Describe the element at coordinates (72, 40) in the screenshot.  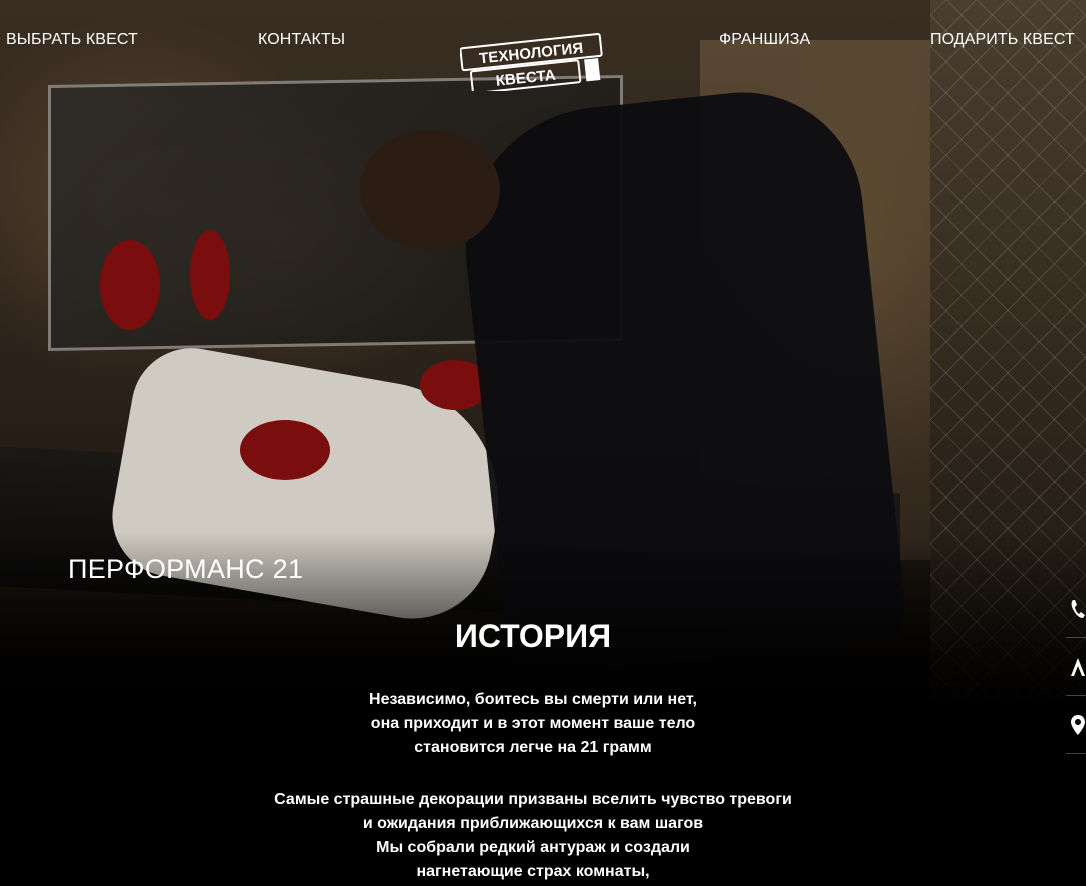
I see `nav-choose-quest: ВЫБРАТЬ КВЕСТ` at that location.